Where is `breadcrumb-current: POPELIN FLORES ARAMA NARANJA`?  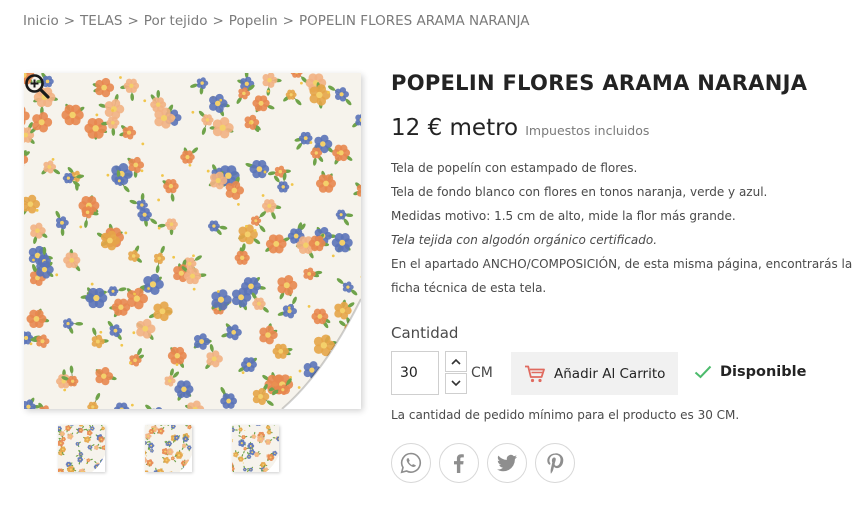 breadcrumb-current: POPELIN FLORES ARAMA NARANJA is located at coordinates (414, 21).